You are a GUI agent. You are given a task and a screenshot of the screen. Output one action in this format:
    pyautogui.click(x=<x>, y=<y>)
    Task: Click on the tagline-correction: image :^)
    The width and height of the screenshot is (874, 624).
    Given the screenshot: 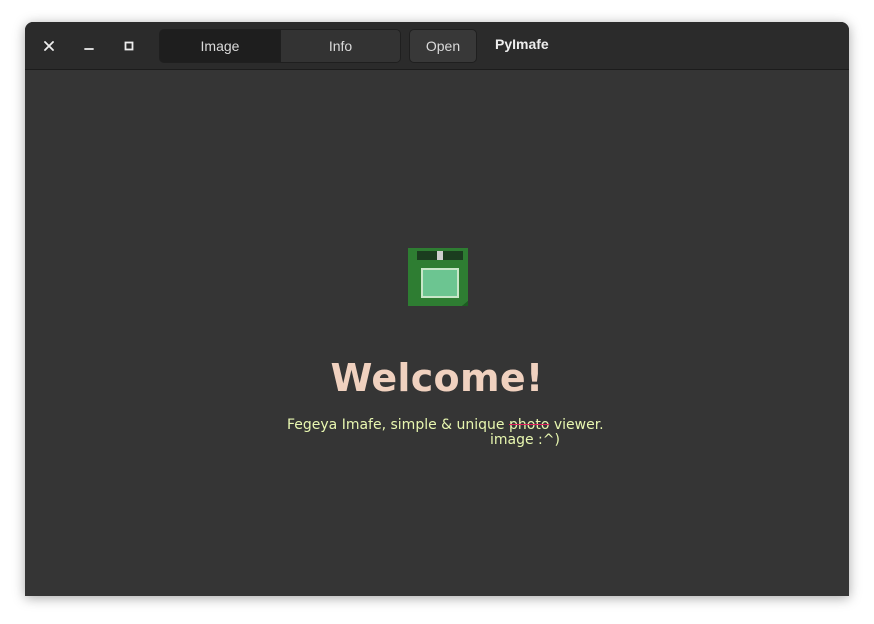 What is the action you would take?
    pyautogui.click(x=525, y=440)
    